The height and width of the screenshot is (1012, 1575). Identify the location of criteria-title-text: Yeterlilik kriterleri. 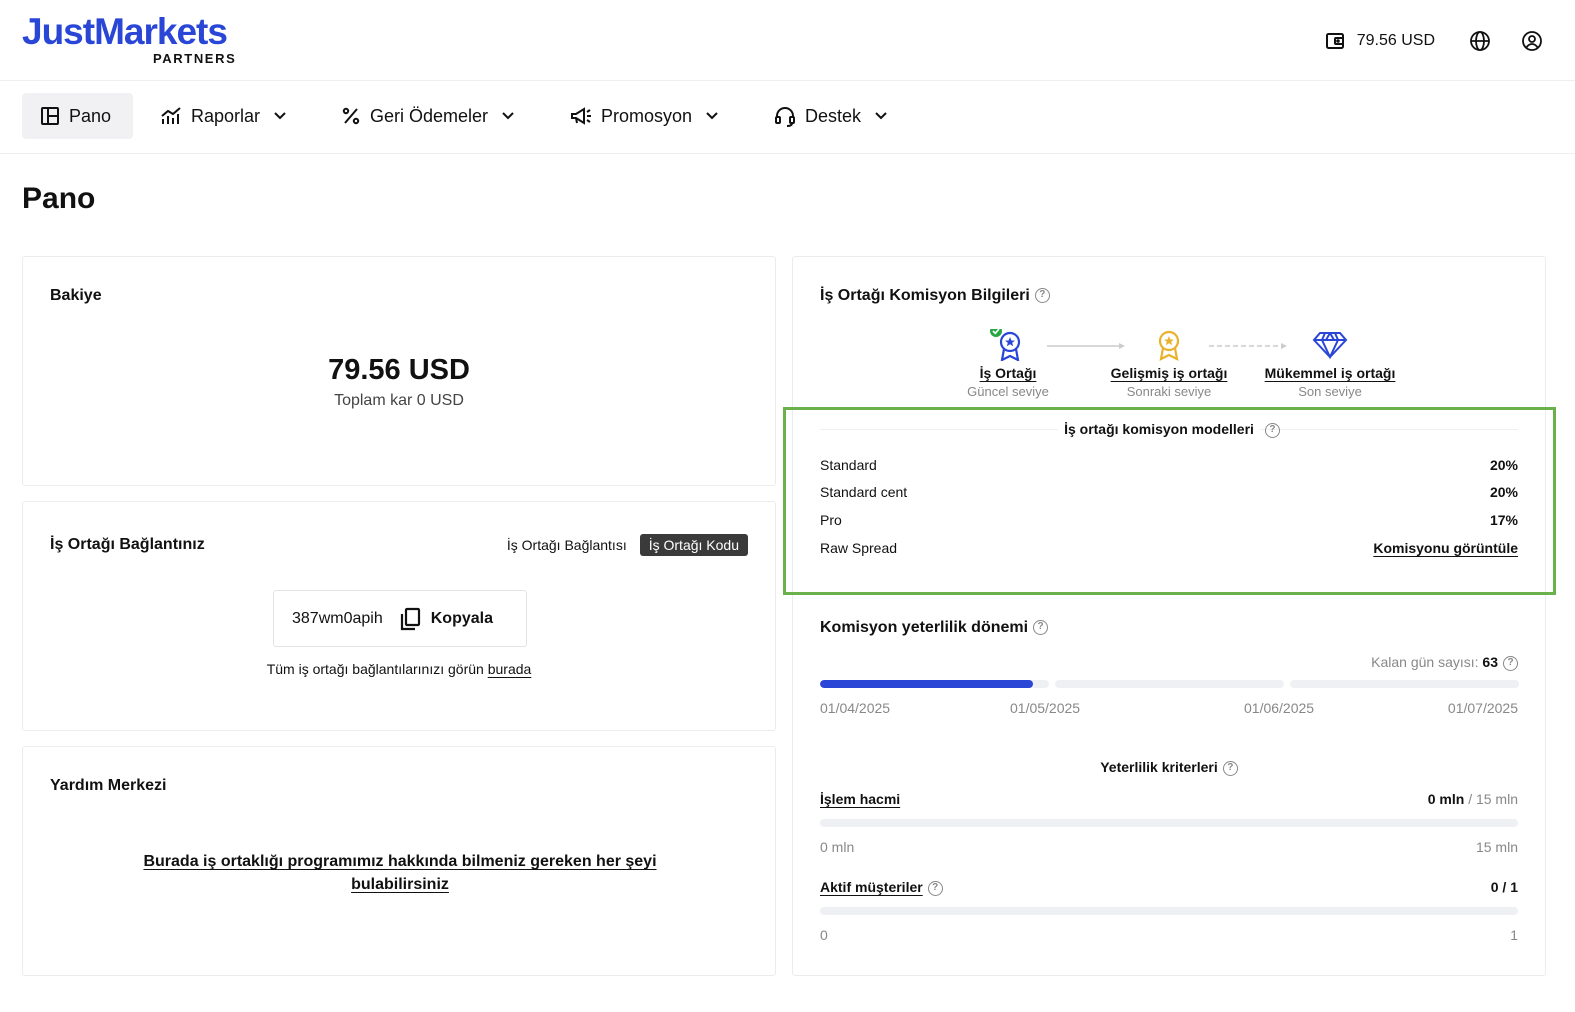
(1159, 767).